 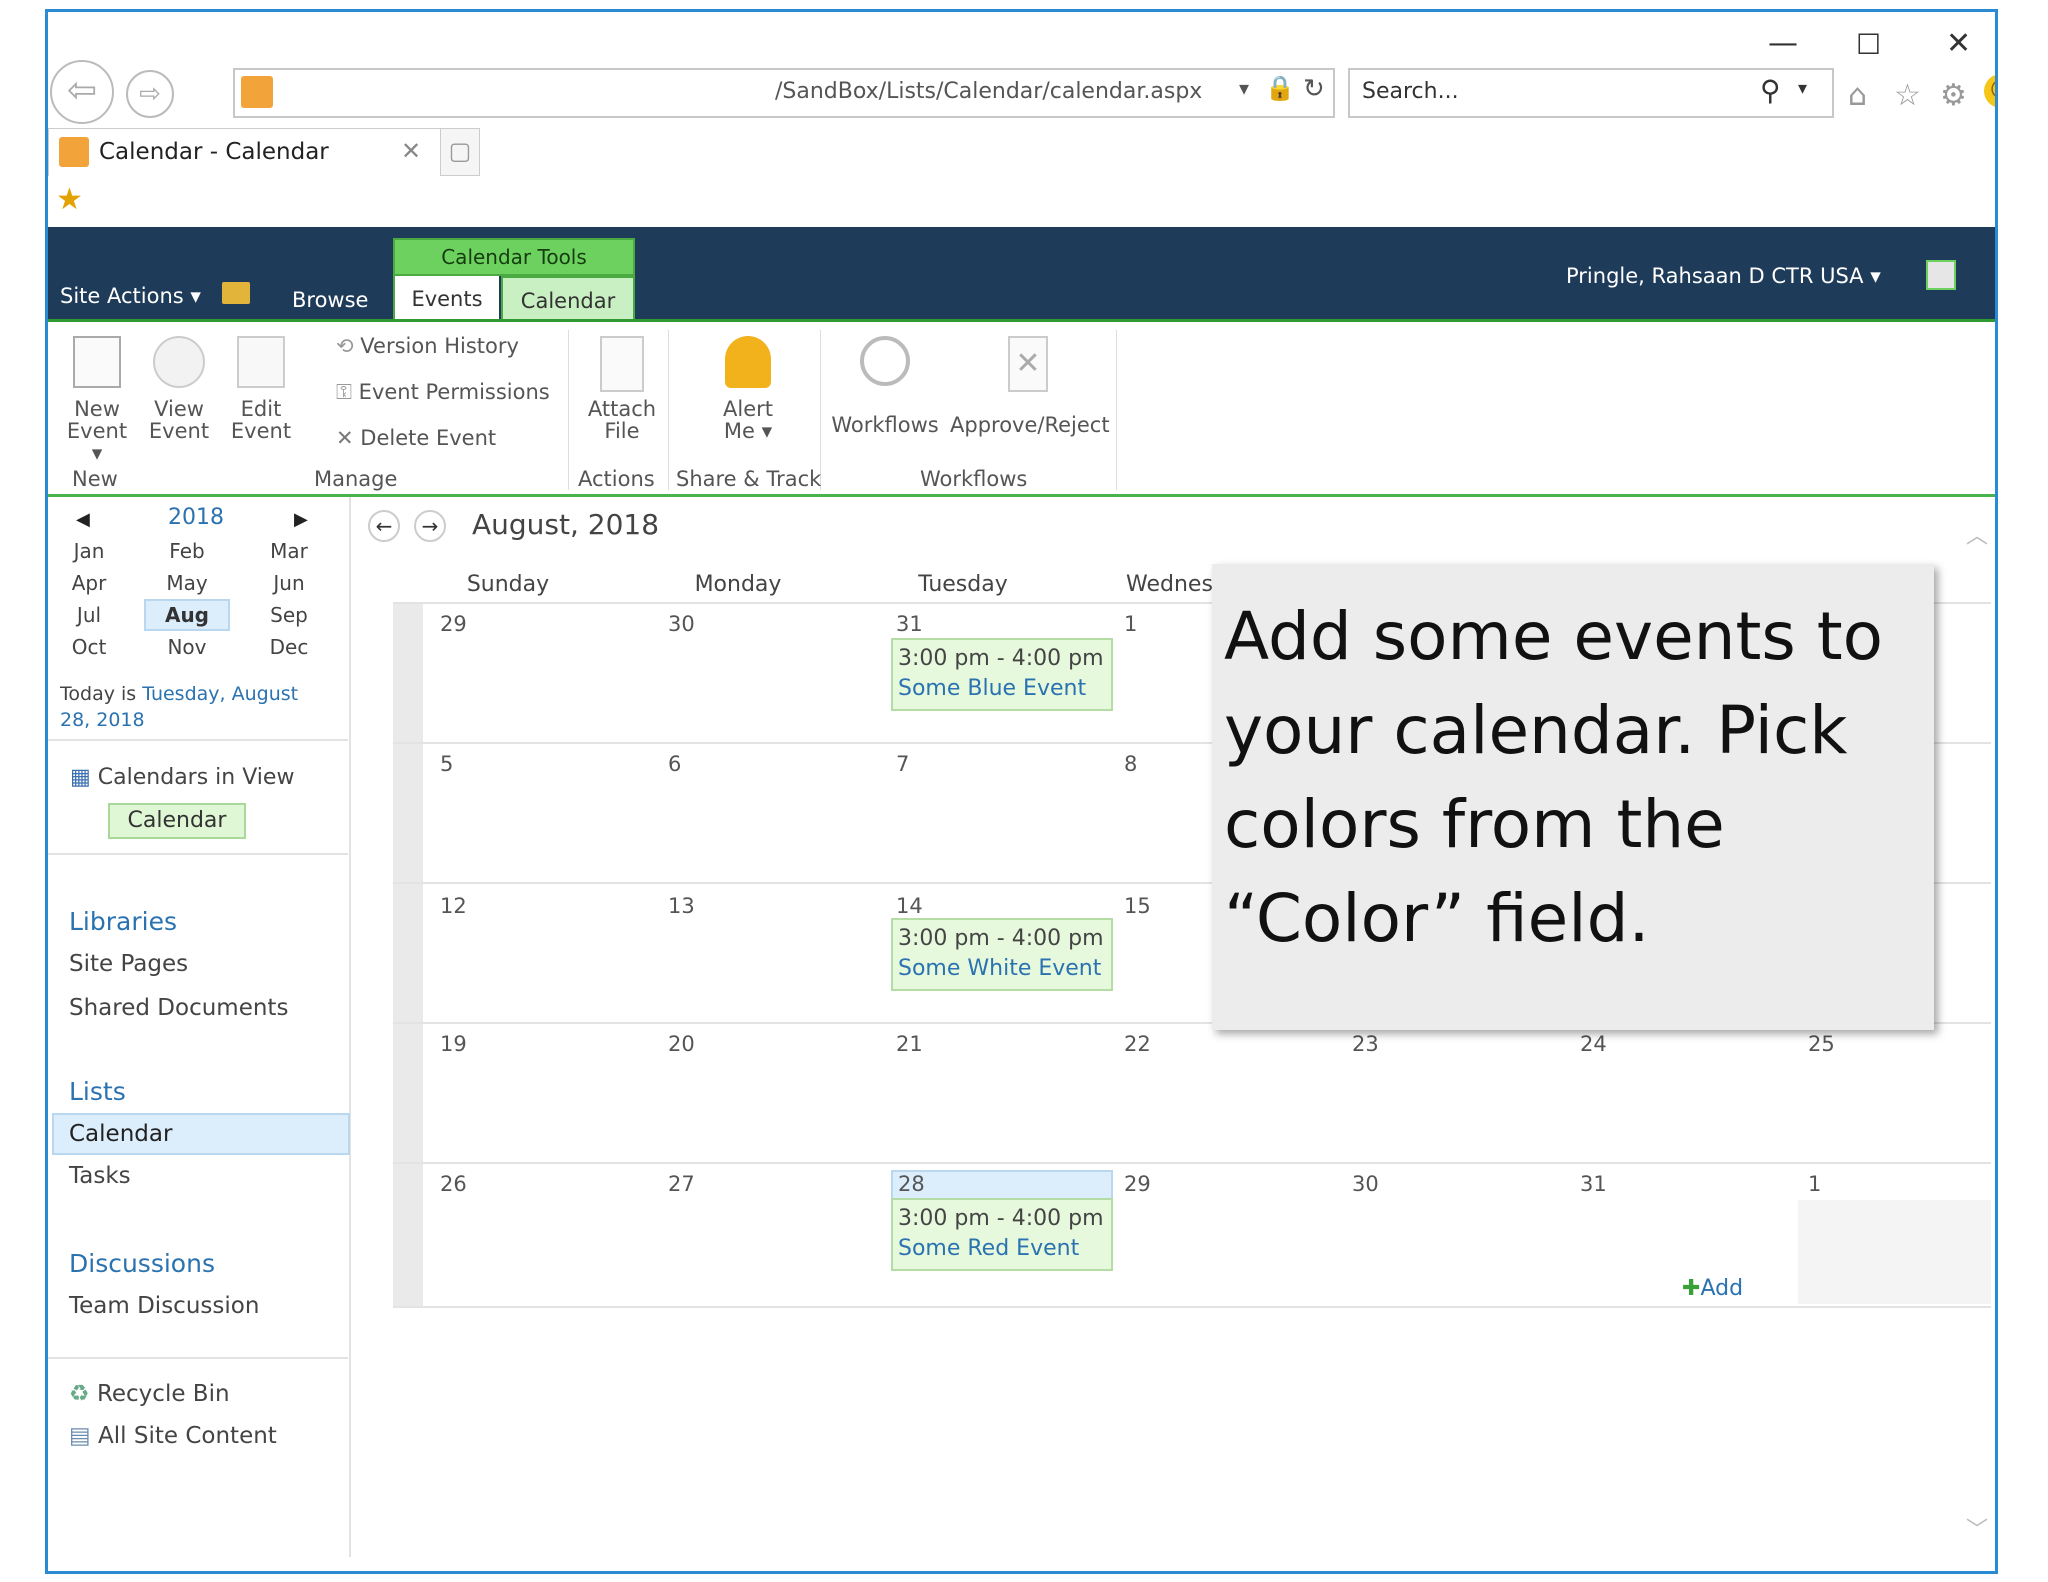 I want to click on calendar-event: 3:00 pm - 4:00 pm Some Red Event, so click(x=1002, y=1234).